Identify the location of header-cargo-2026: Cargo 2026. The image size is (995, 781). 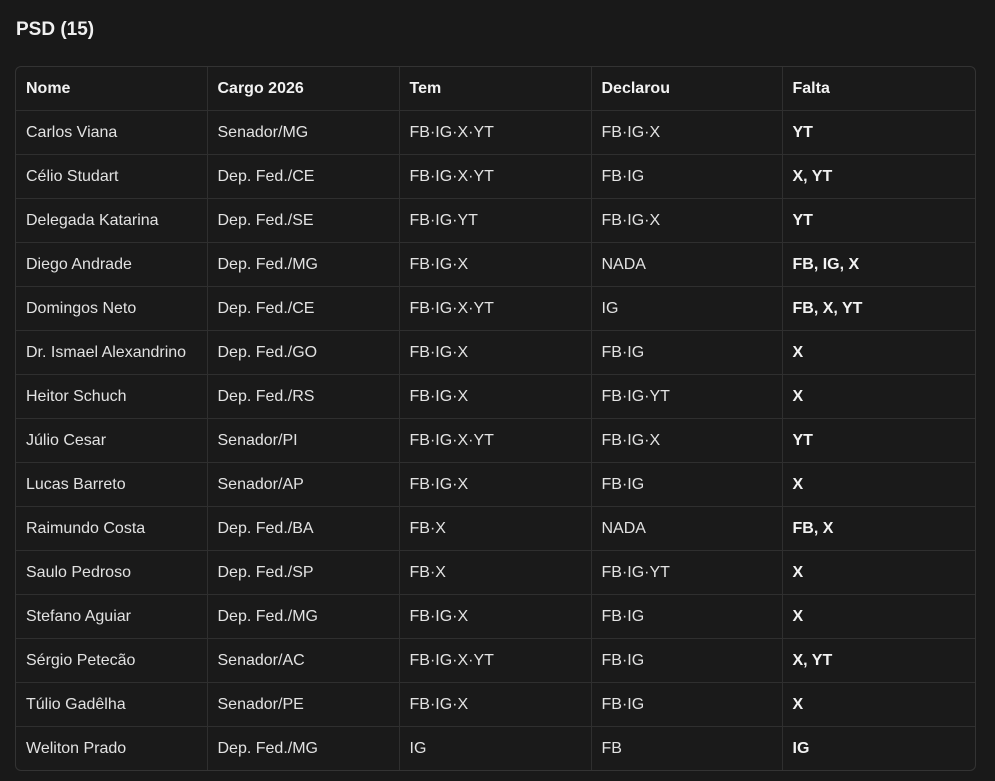
(303, 89).